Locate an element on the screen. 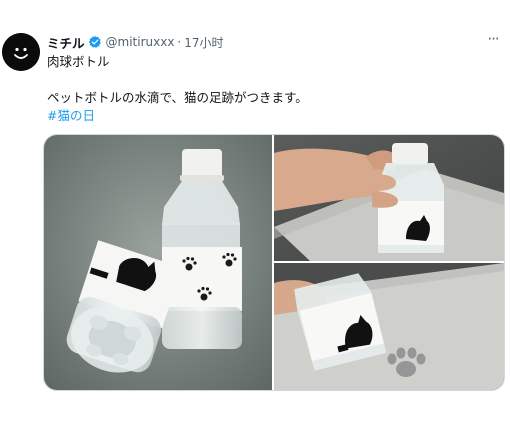 Image resolution: width=510 pixels, height=439 pixels. photo-hand-holding-bottle is located at coordinates (389, 198).